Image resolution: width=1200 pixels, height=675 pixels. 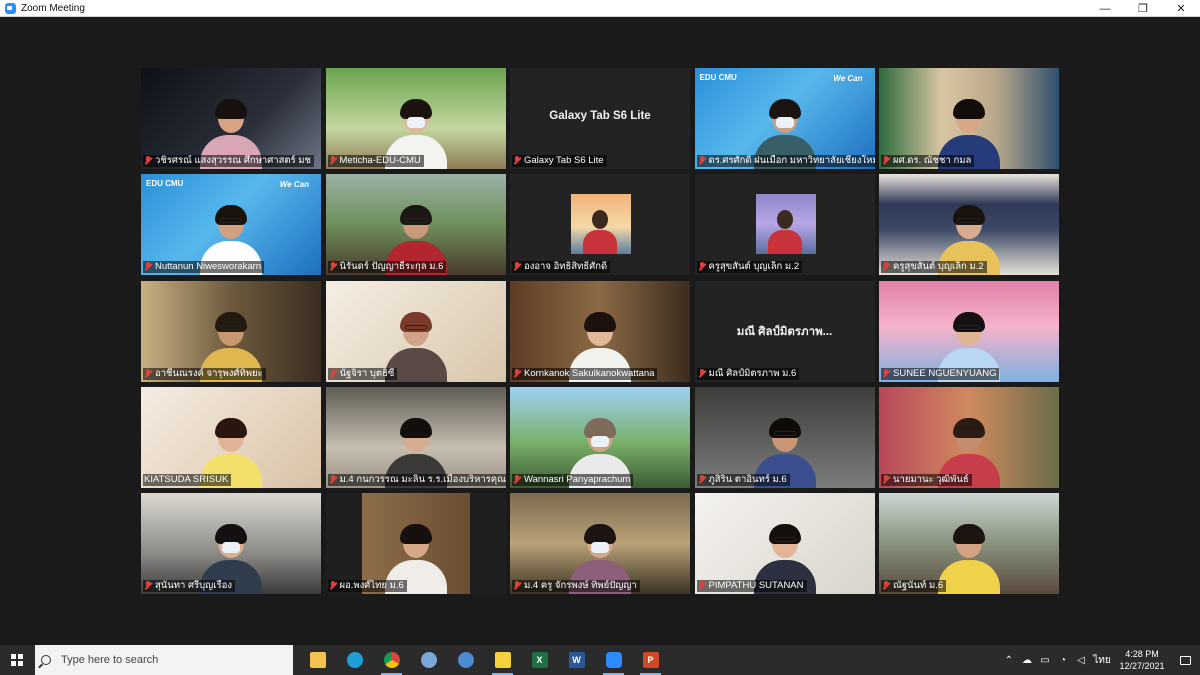 I want to click on participant-tile: ภูสิริน ตาอินทร์ ม.6, so click(x=784, y=437).